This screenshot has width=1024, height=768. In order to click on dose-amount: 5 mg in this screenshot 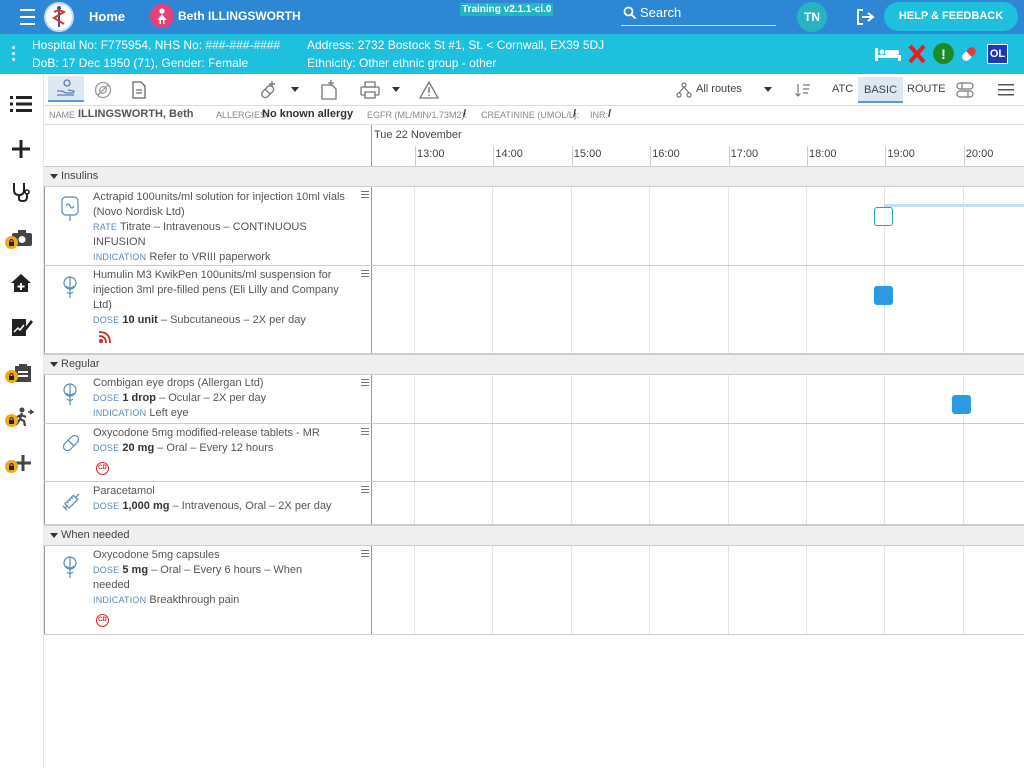, I will do `click(135, 570)`.